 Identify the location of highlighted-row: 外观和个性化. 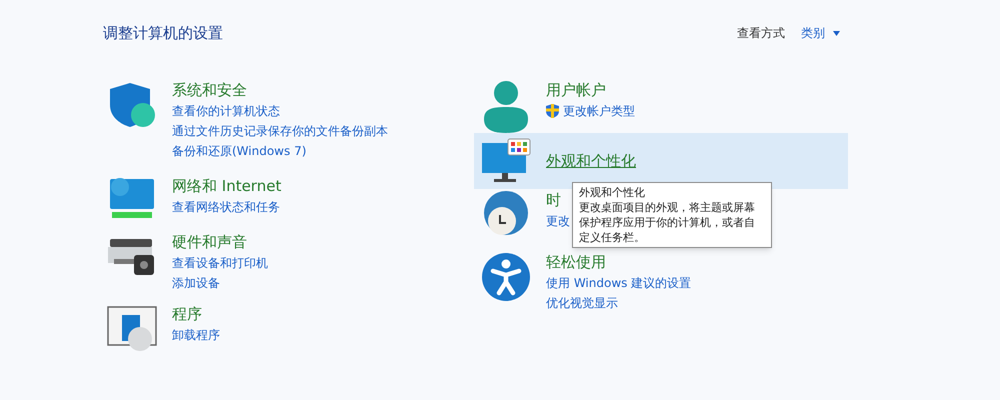
(661, 160).